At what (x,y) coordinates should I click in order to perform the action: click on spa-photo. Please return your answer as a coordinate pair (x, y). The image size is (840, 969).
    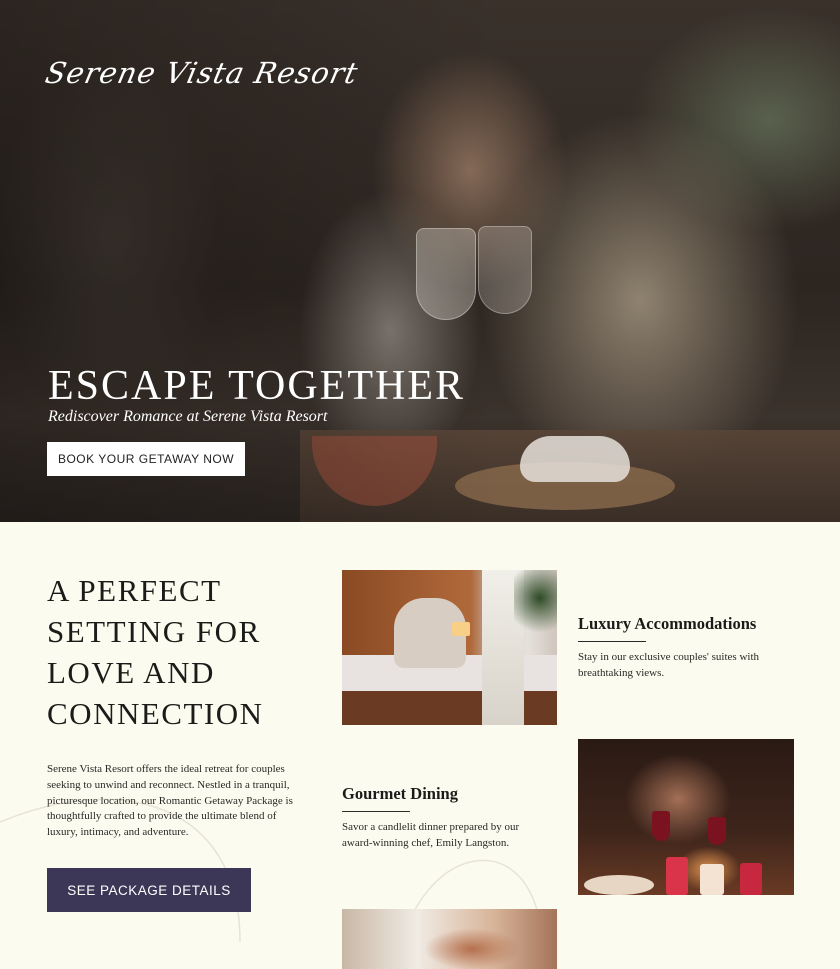
    Looking at the image, I should click on (449, 939).